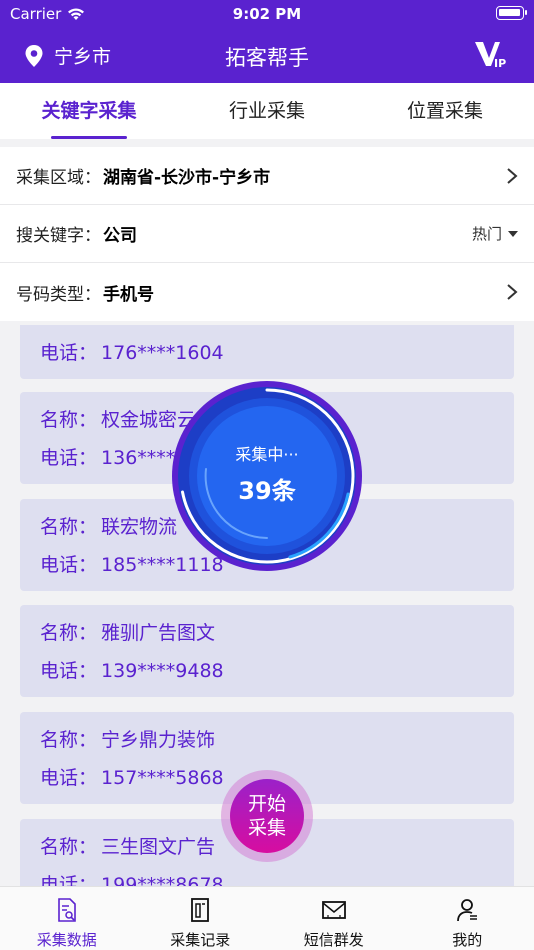 The height and width of the screenshot is (950, 534). I want to click on tabbar-item-mine: 我的, so click(467, 918).